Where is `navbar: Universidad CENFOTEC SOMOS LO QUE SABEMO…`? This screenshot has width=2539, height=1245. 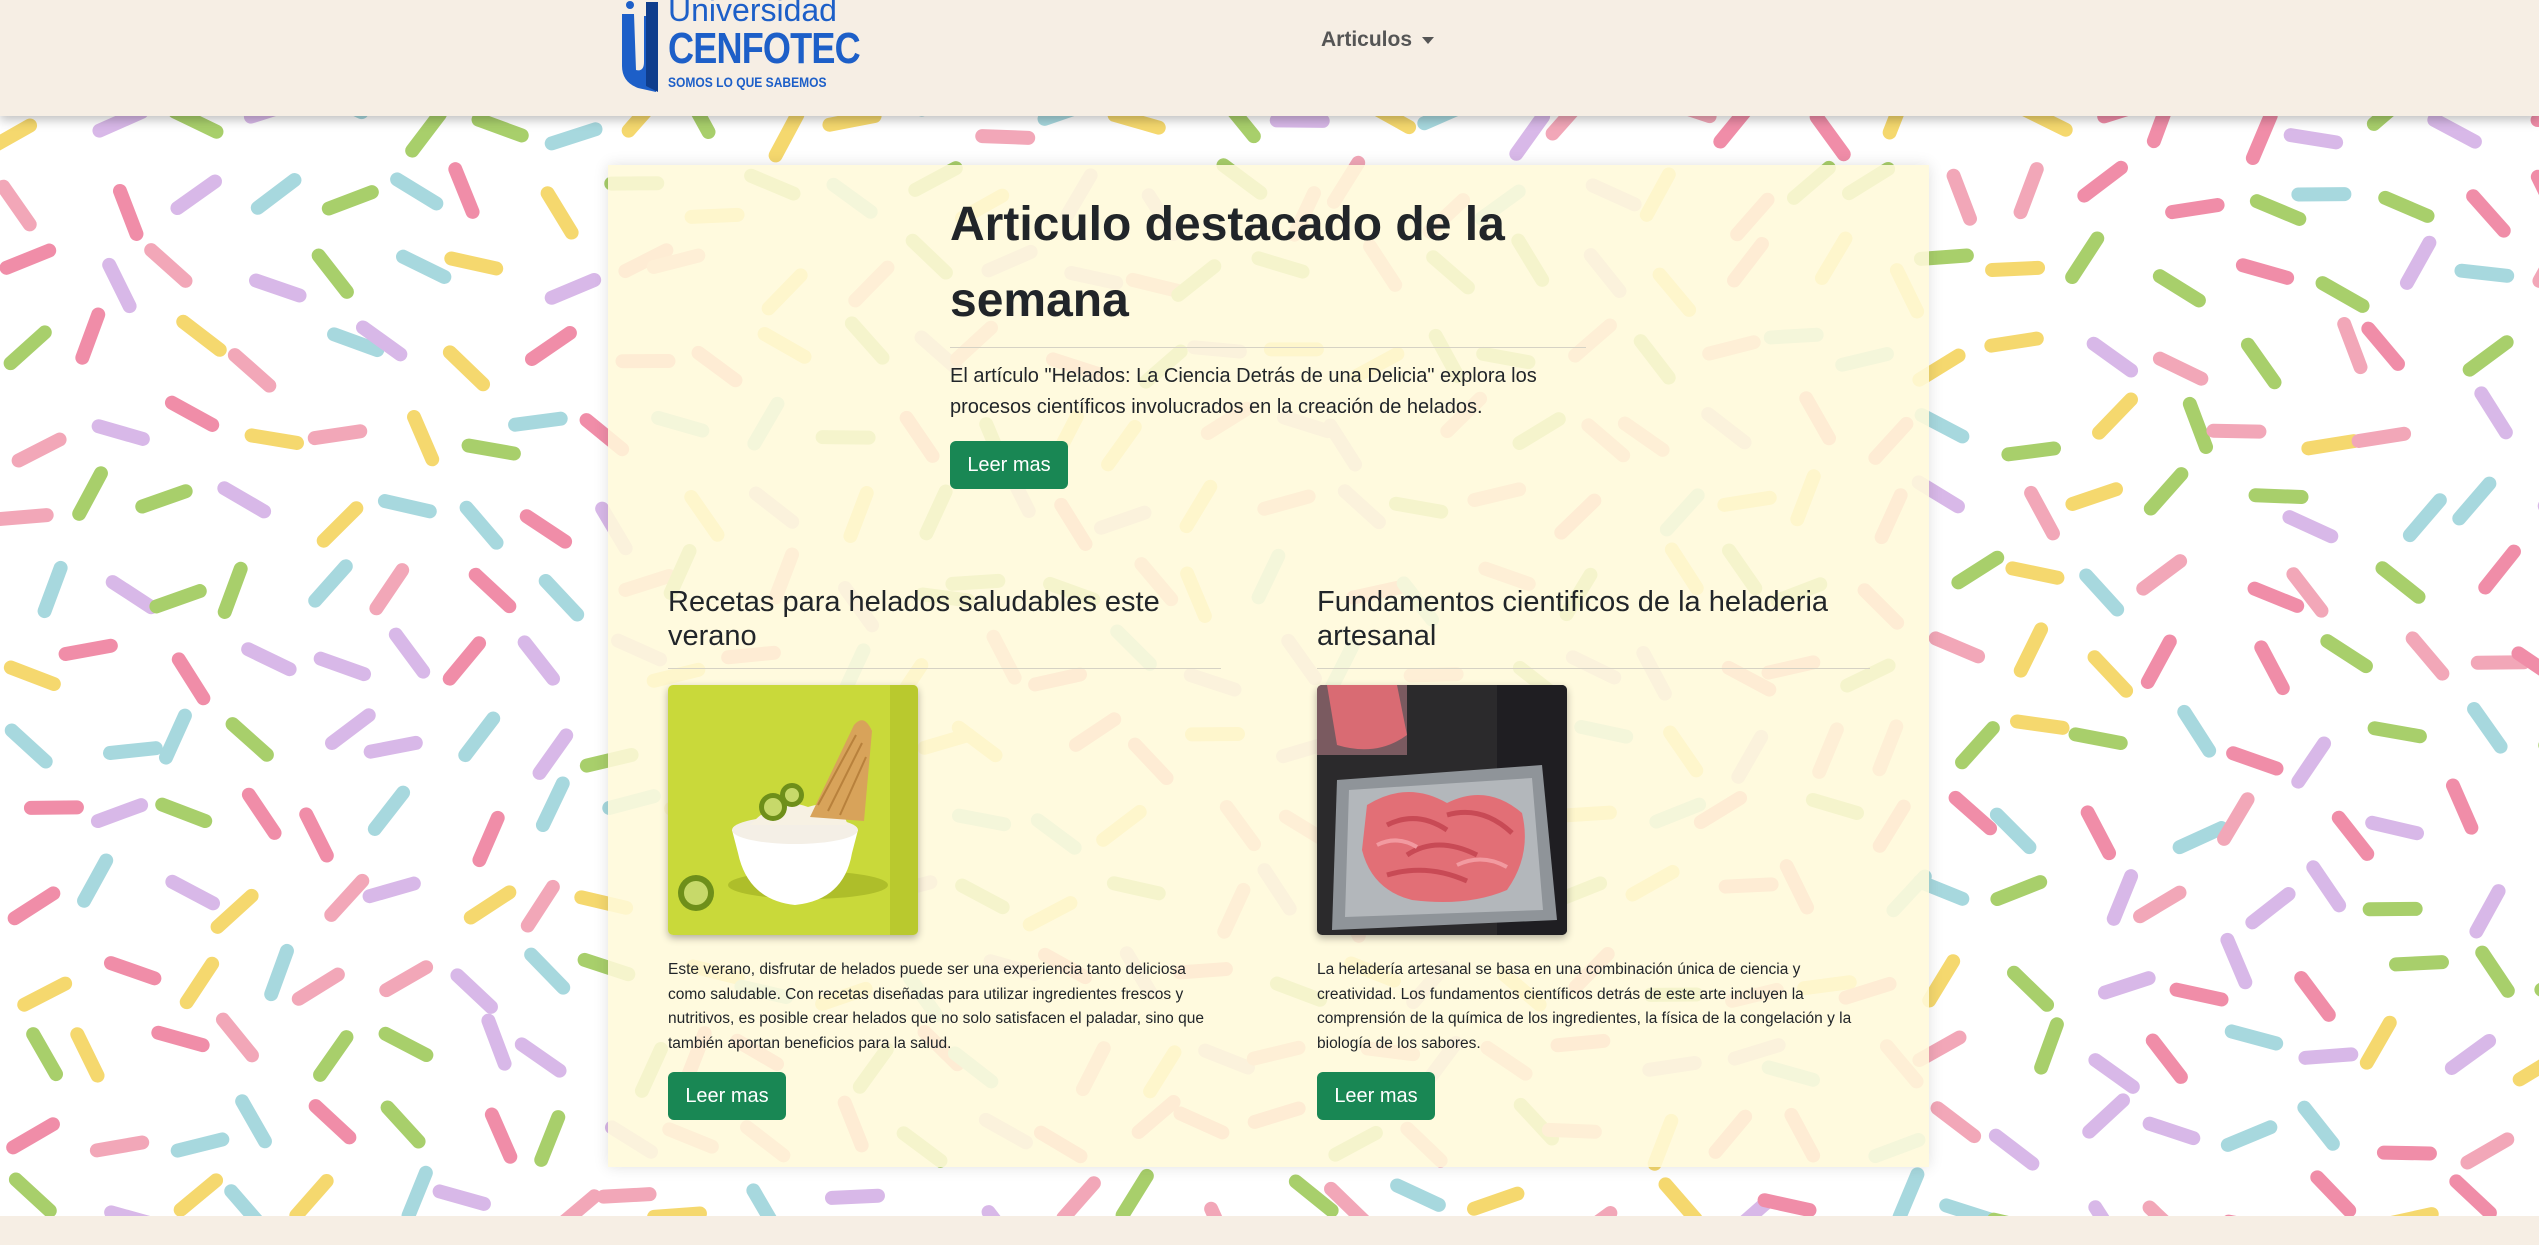 navbar: Universidad CENFOTEC SOMOS LO QUE SABEMO… is located at coordinates (1269, 58).